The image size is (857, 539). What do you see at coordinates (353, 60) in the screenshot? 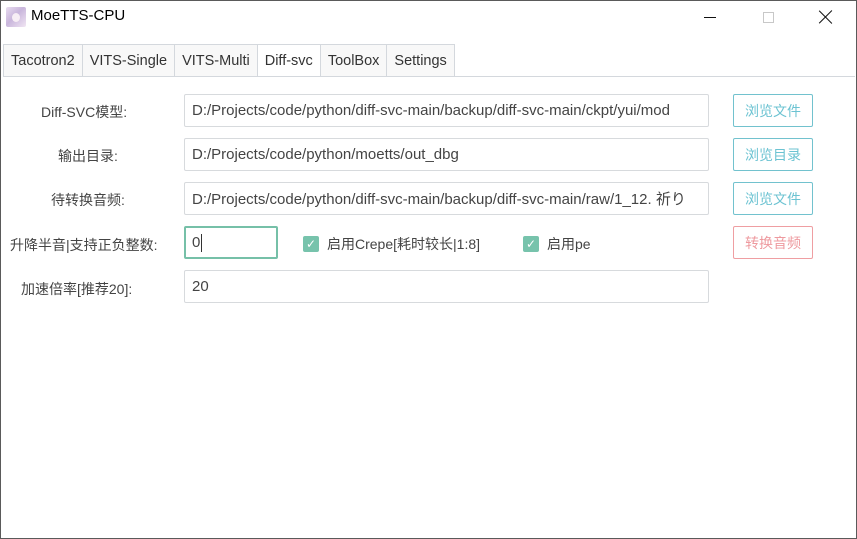
I see `tab-toolbox: ToolBox` at bounding box center [353, 60].